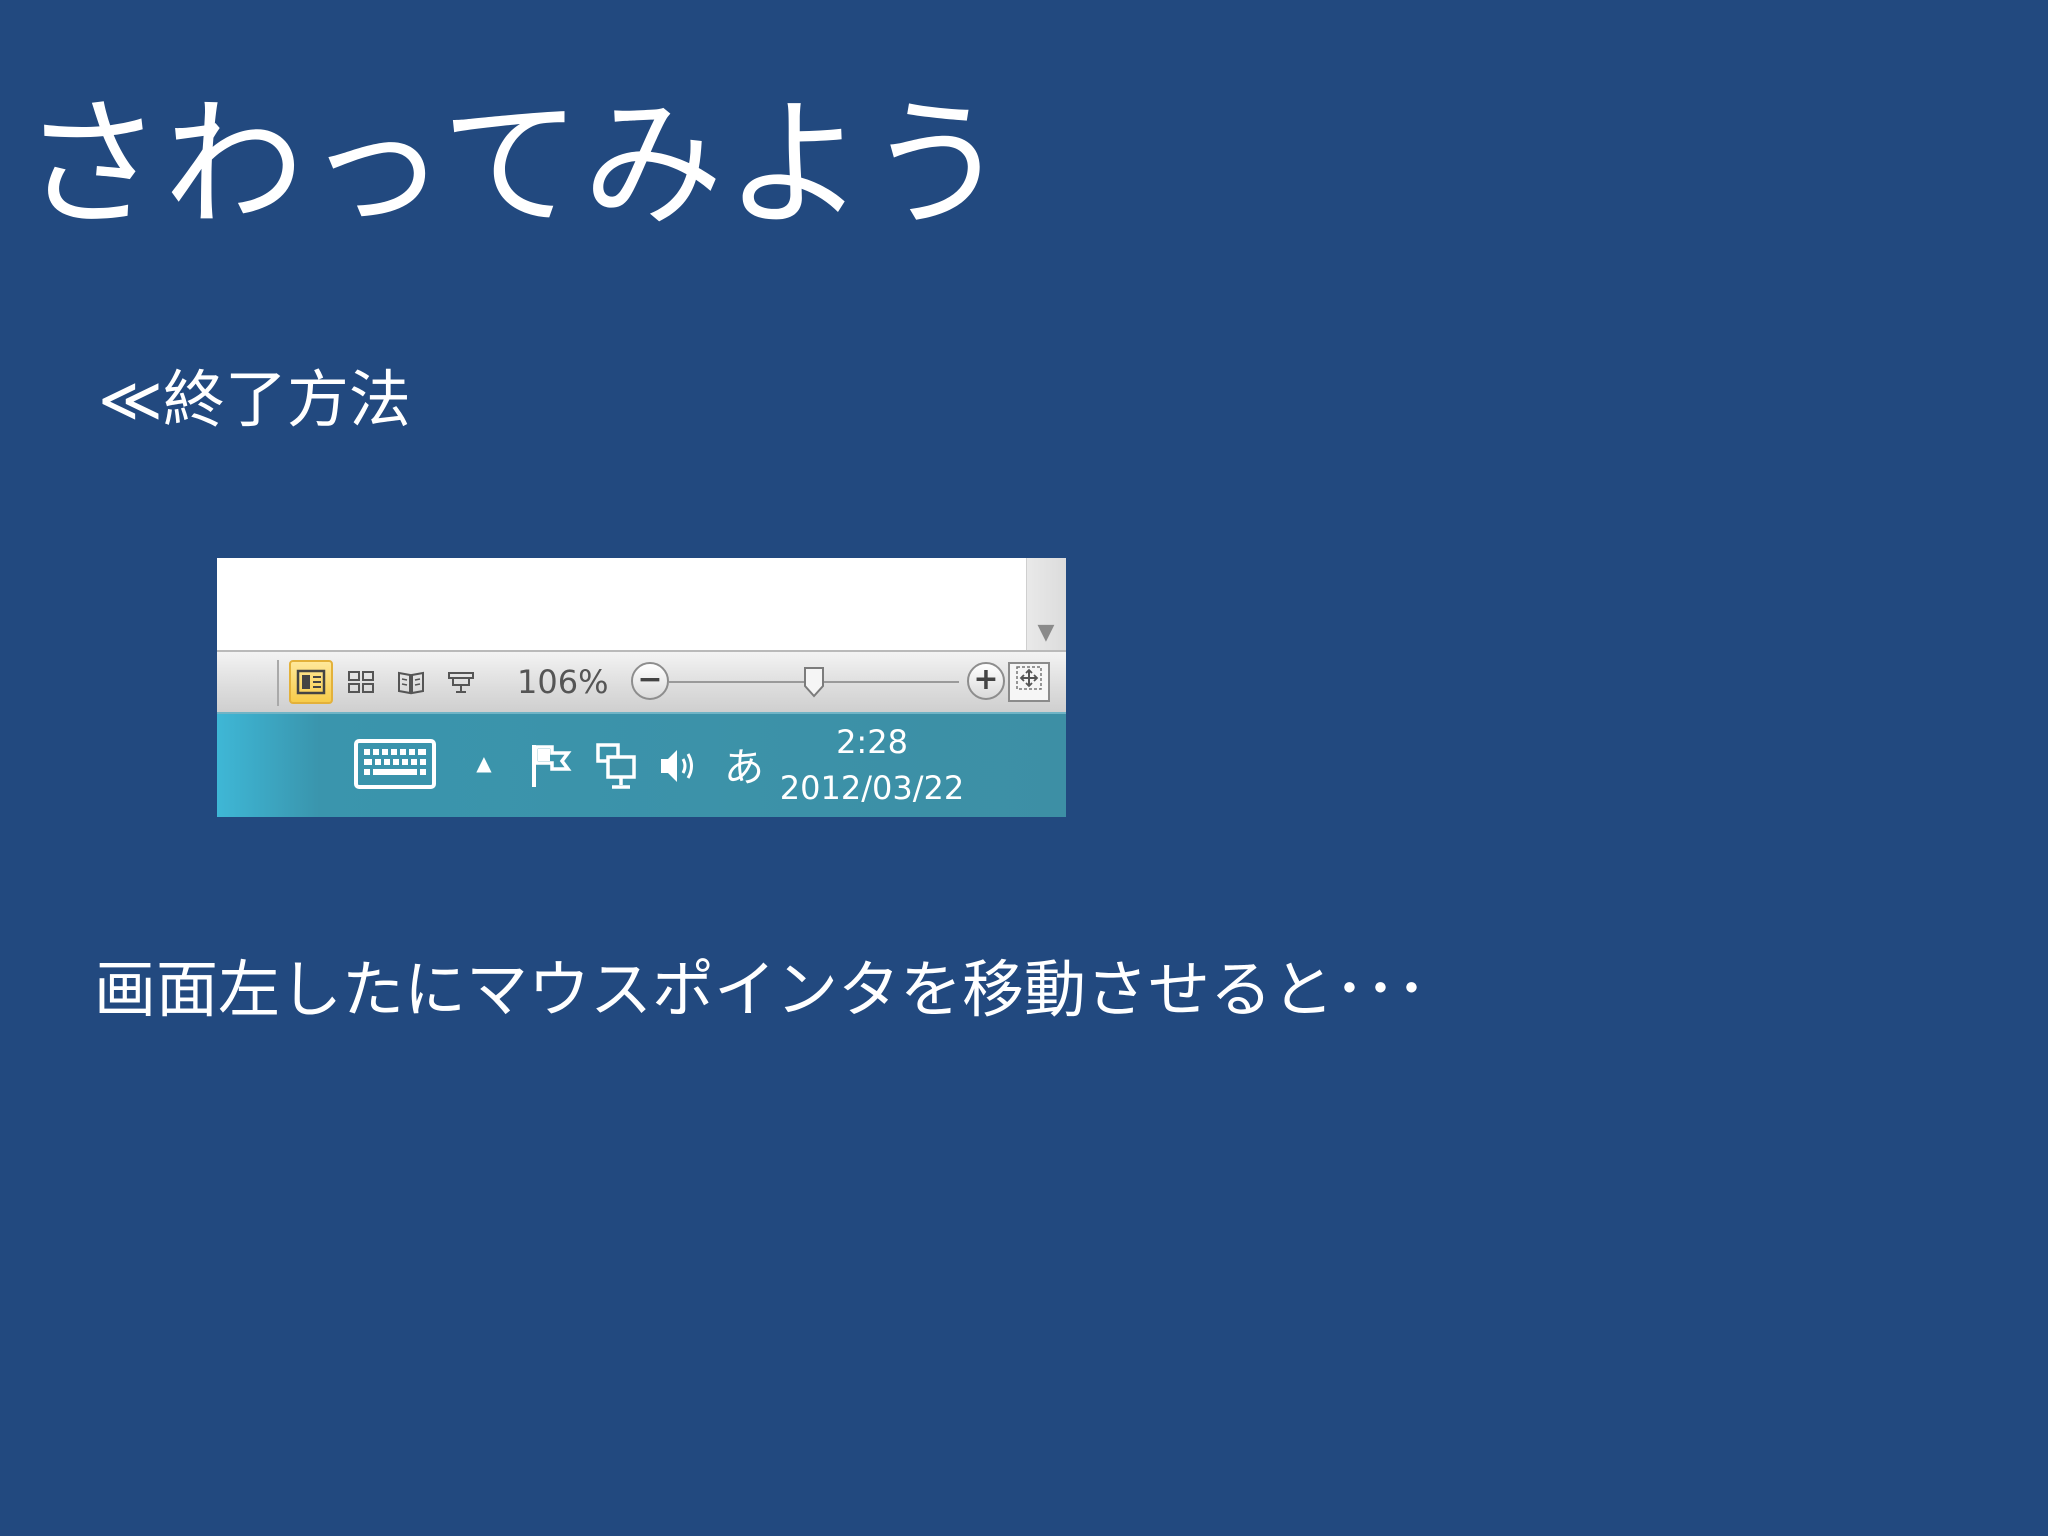 Image resolution: width=2048 pixels, height=1536 pixels. I want to click on print-layout-view-button, so click(311, 682).